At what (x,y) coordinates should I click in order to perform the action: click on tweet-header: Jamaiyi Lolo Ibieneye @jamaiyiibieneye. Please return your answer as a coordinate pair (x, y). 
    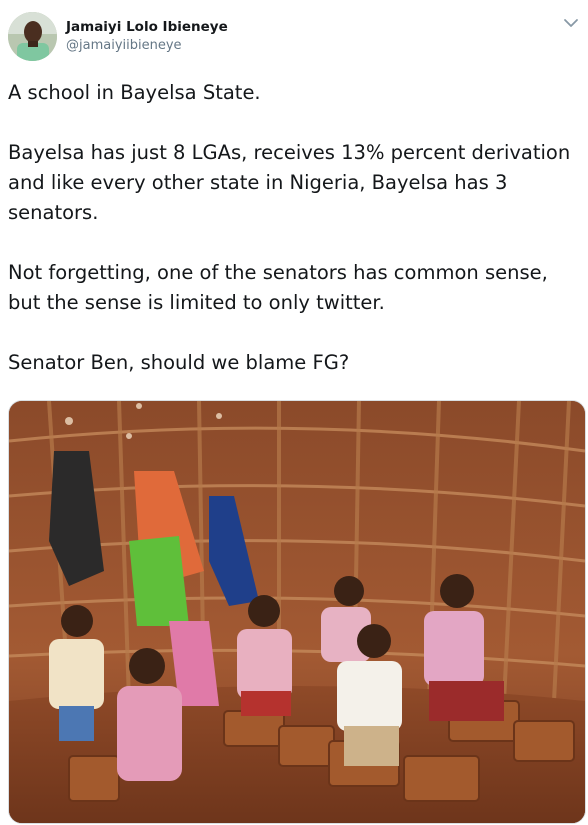
    Looking at the image, I should click on (294, 36).